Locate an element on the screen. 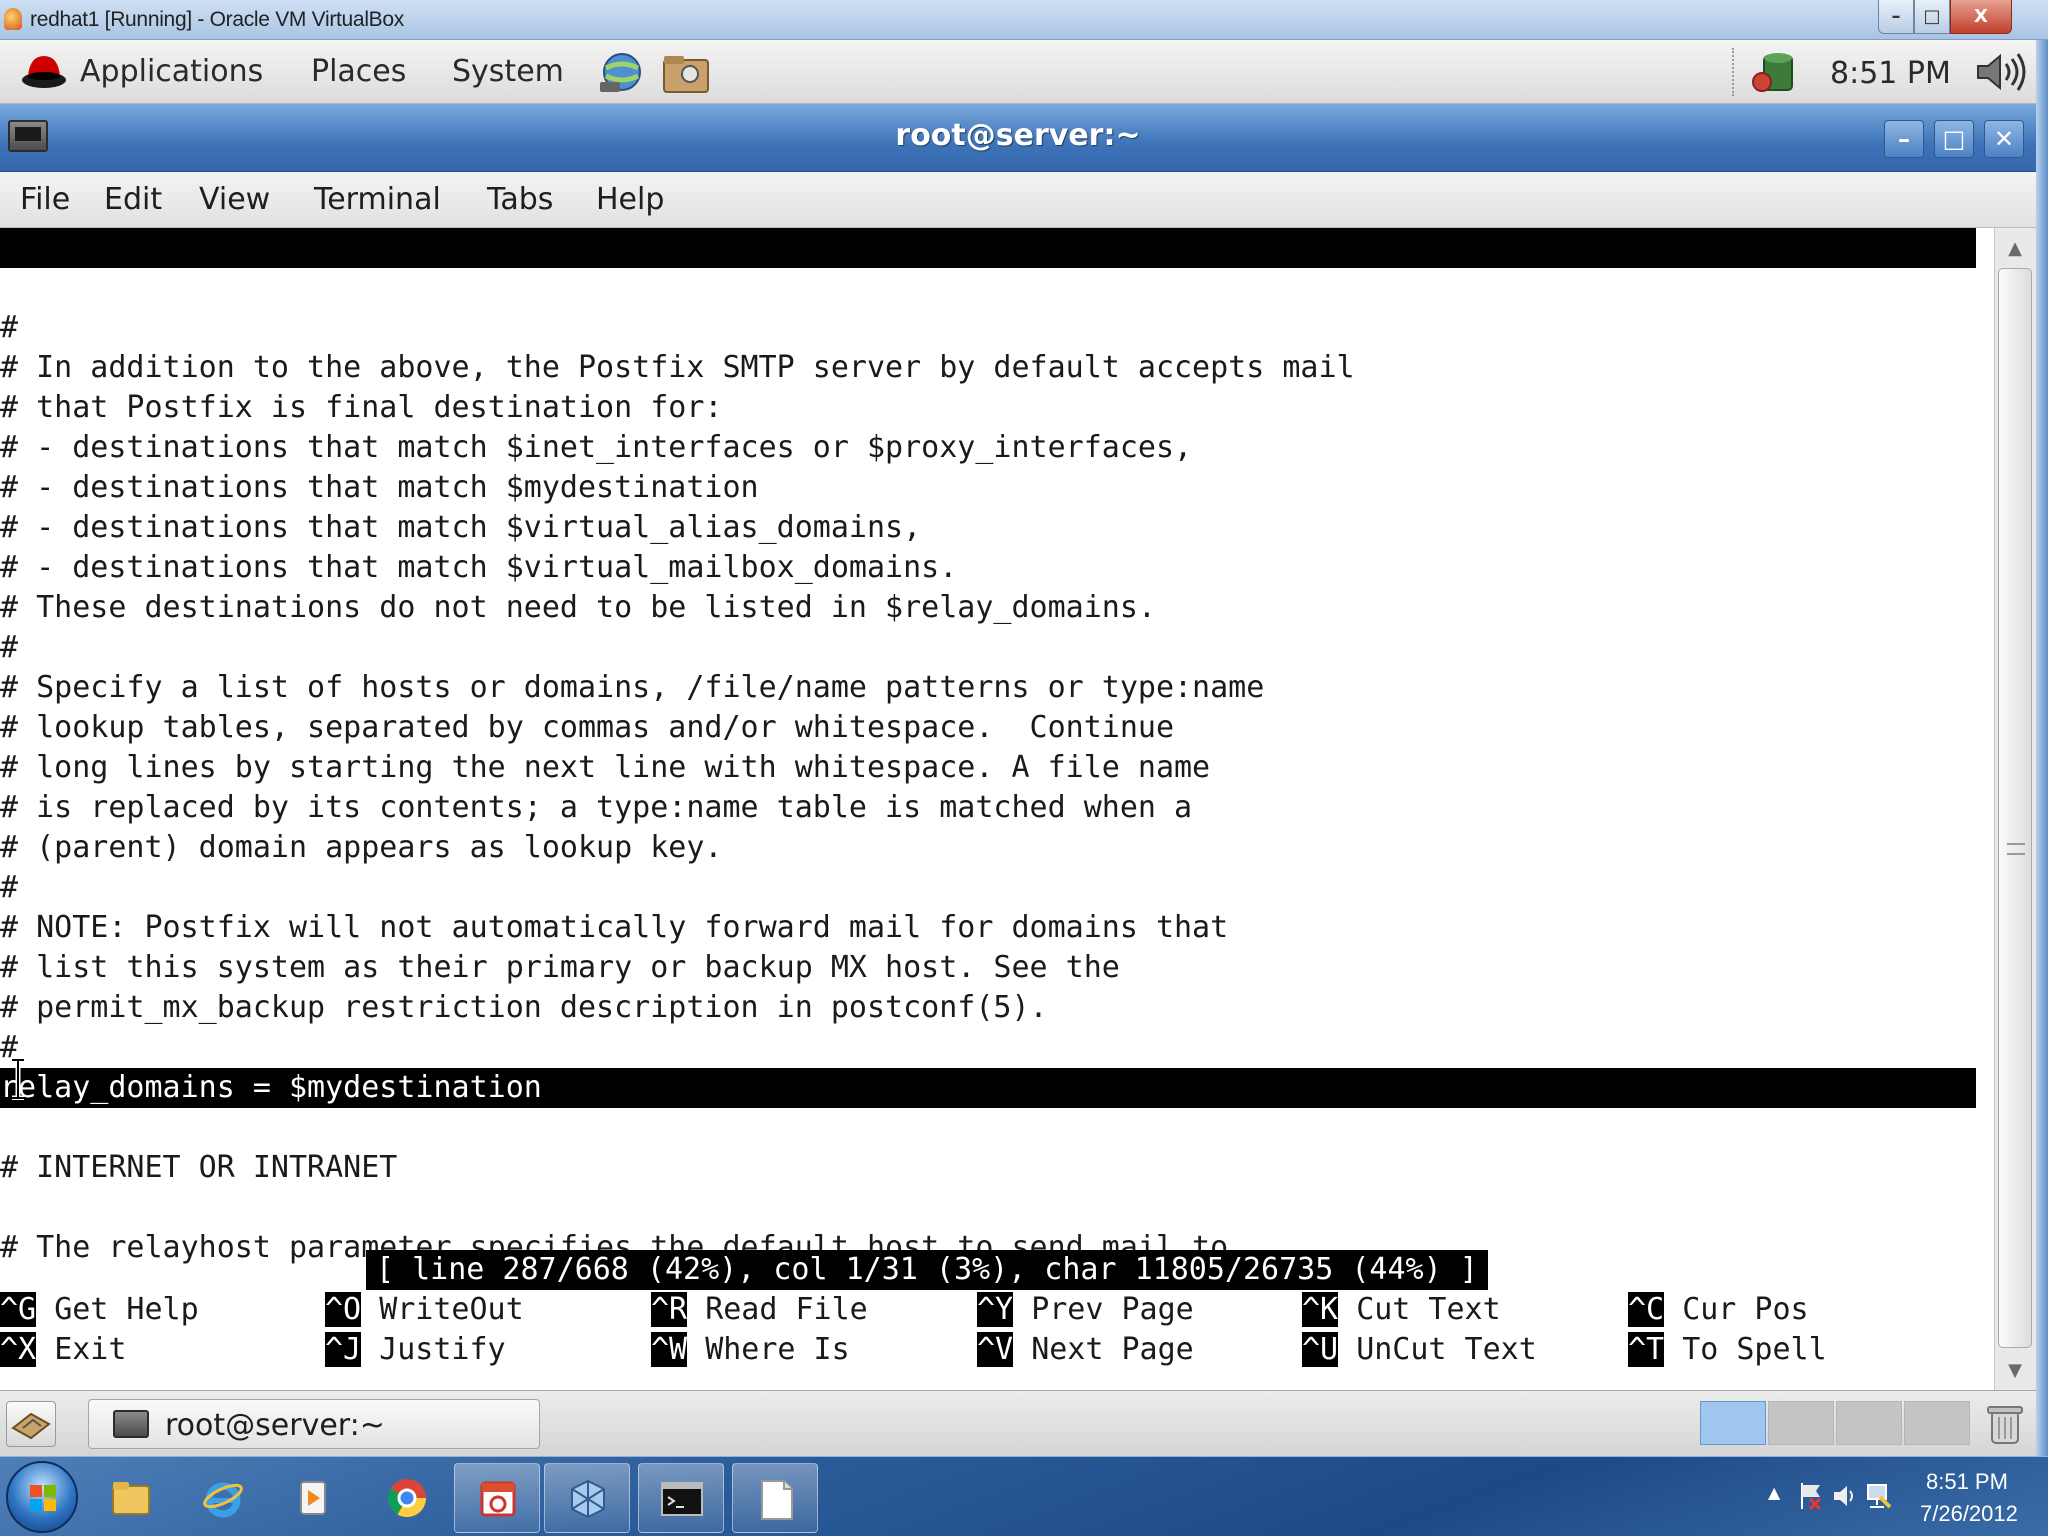  shortcut-label: Justify is located at coordinates (442, 1349).